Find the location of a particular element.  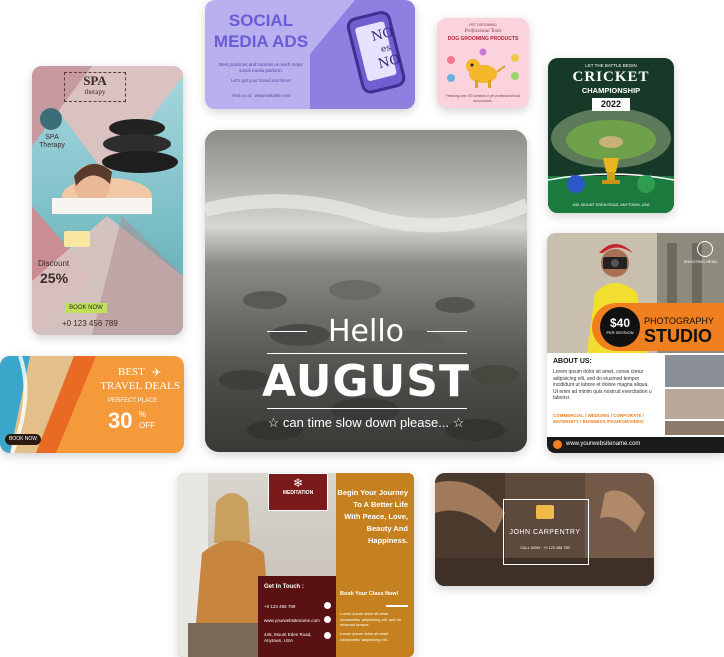

travel-book-button: BOOK NOW is located at coordinates (23, 439).